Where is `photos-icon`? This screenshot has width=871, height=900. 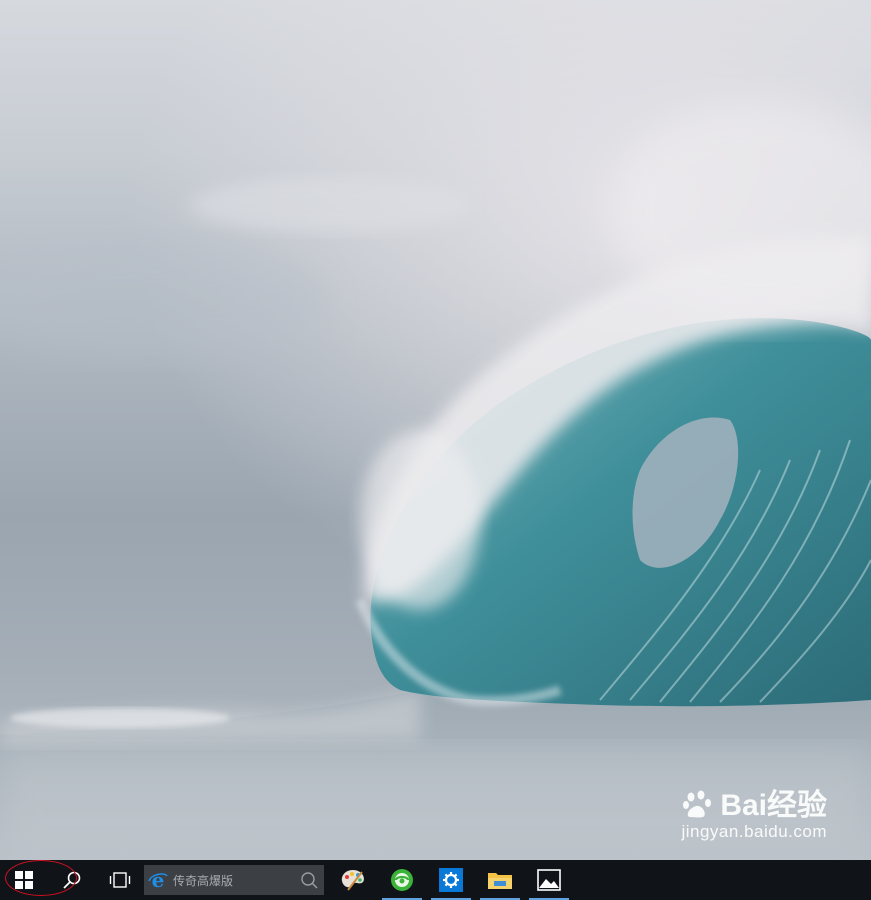
photos-icon is located at coordinates (549, 880).